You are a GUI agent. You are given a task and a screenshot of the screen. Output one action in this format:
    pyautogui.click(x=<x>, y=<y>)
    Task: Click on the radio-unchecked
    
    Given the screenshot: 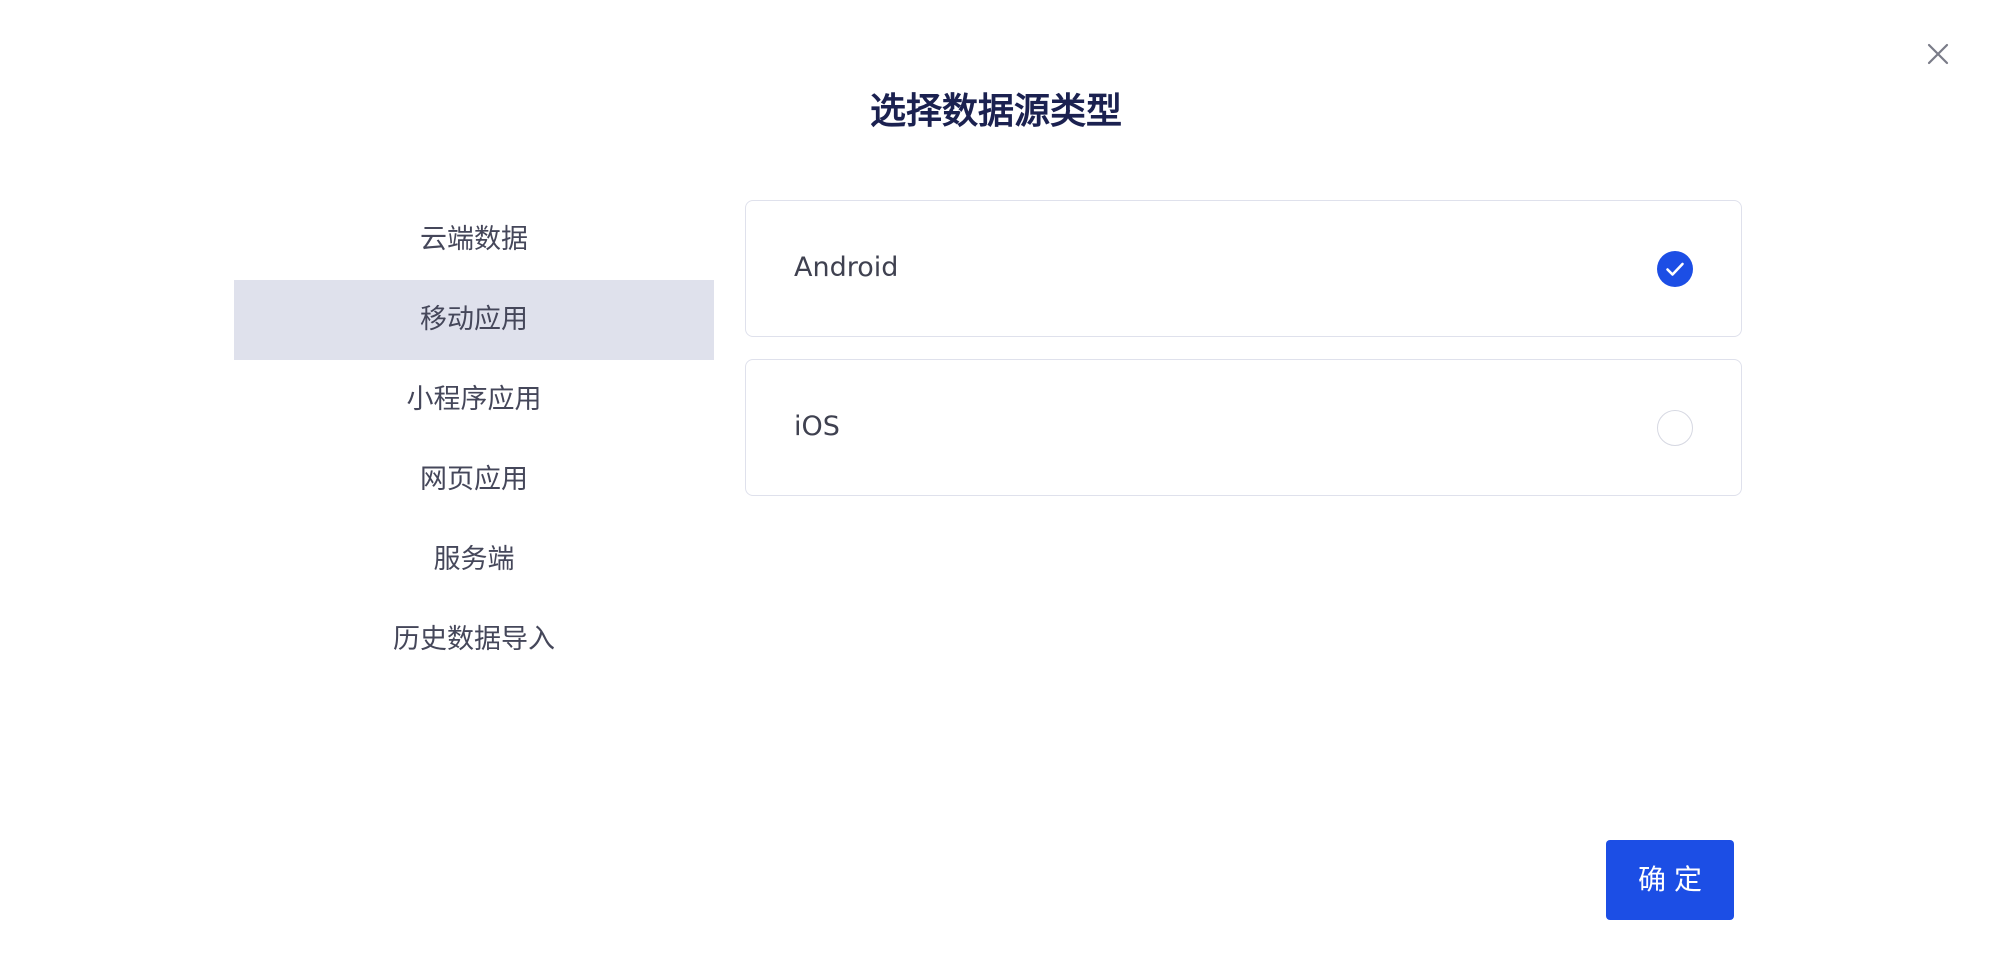 What is the action you would take?
    pyautogui.click(x=1675, y=427)
    